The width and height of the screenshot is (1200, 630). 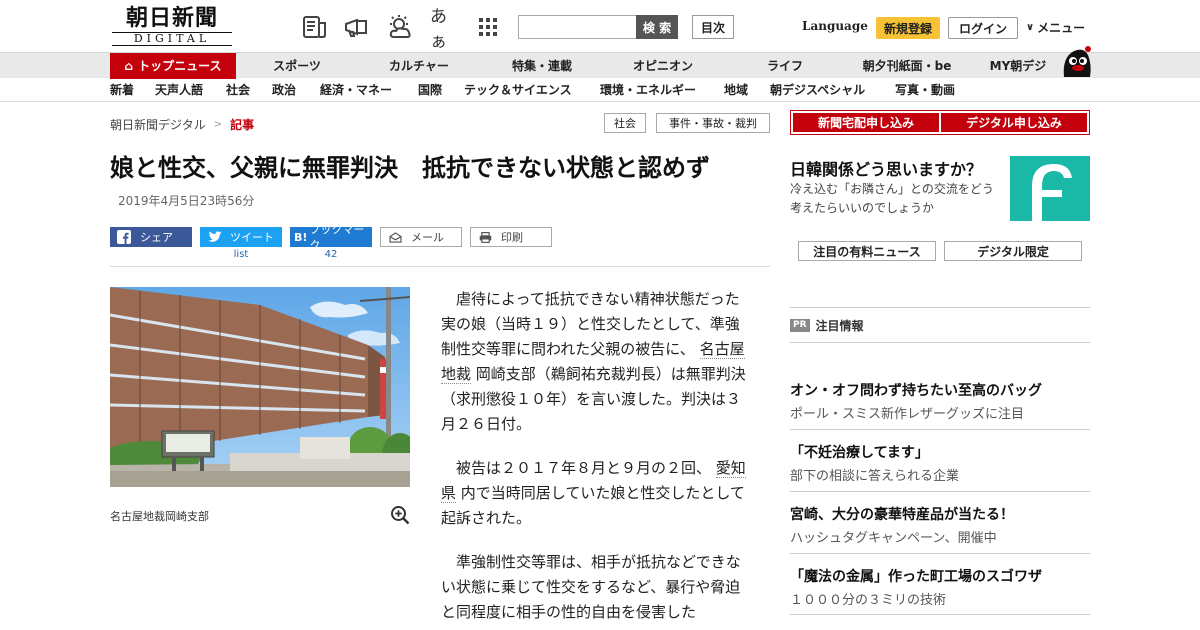 I want to click on facebook-share-button: シェア, so click(x=151, y=237).